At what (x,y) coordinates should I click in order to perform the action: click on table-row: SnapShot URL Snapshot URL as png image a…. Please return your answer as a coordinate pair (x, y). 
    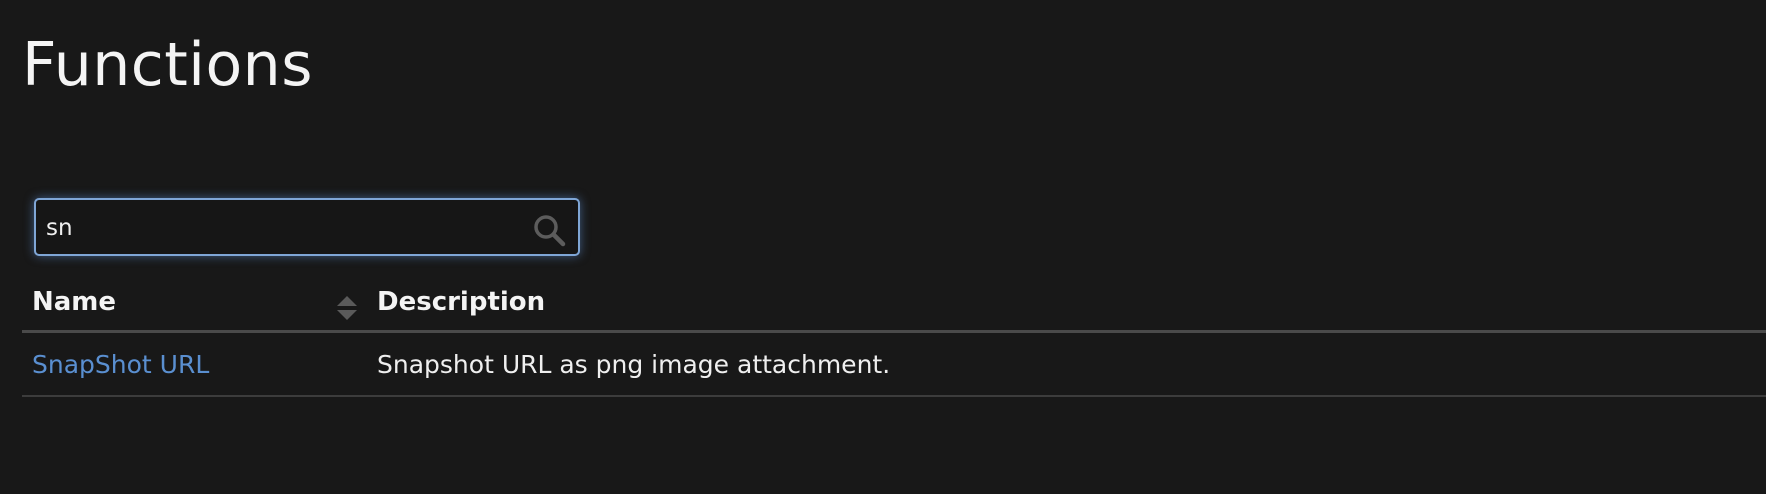
    Looking at the image, I should click on (894, 365).